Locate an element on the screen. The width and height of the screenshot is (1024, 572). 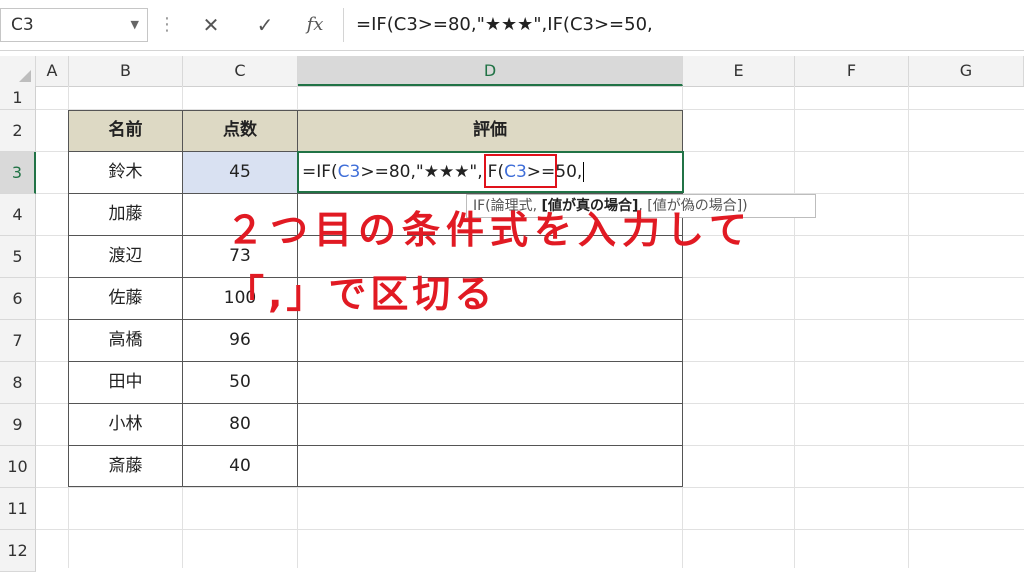
column-headers: A B C D E F G is located at coordinates (512, 71).